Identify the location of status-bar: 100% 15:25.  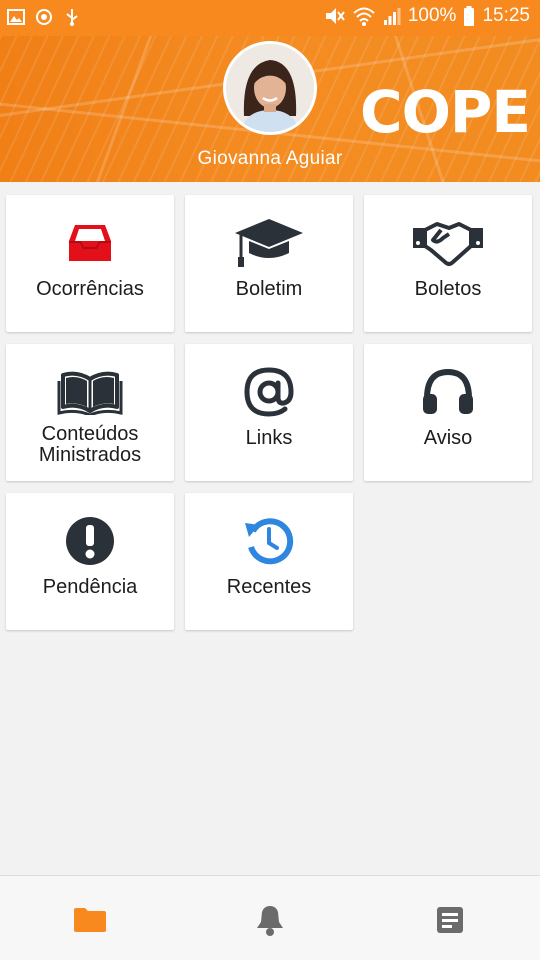
(270, 18).